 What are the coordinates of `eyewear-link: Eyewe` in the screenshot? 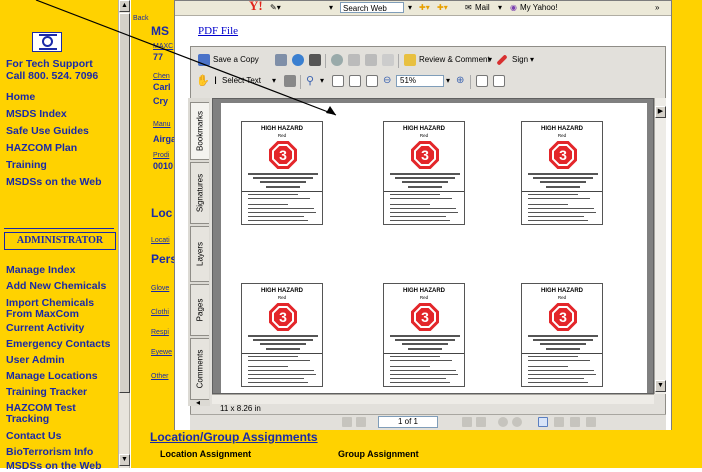 It's located at (161, 352).